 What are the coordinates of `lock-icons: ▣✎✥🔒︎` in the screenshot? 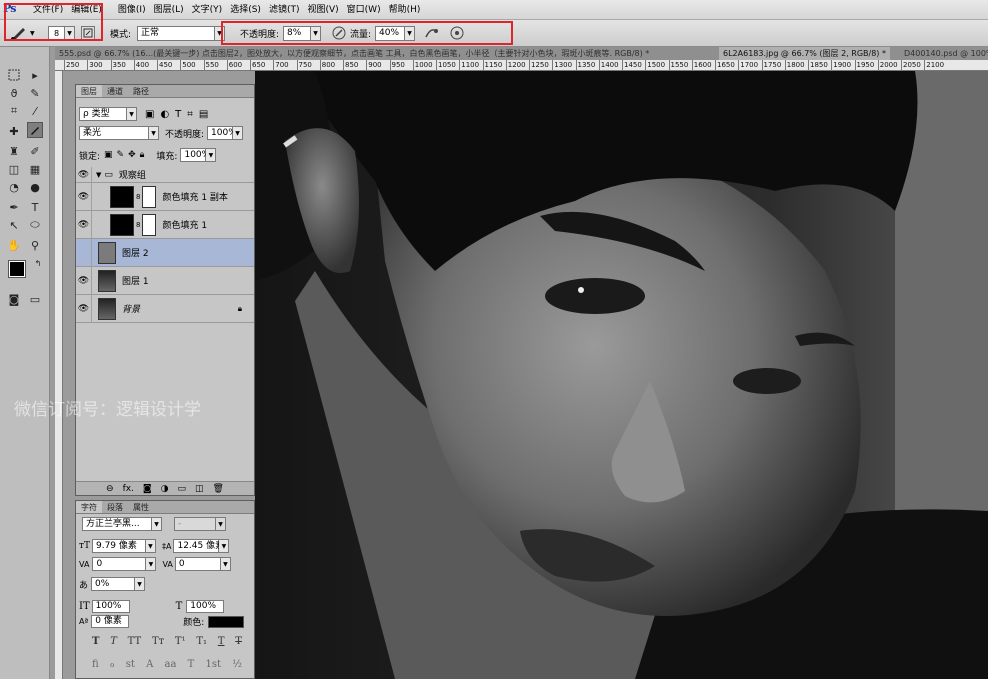 It's located at (126, 155).